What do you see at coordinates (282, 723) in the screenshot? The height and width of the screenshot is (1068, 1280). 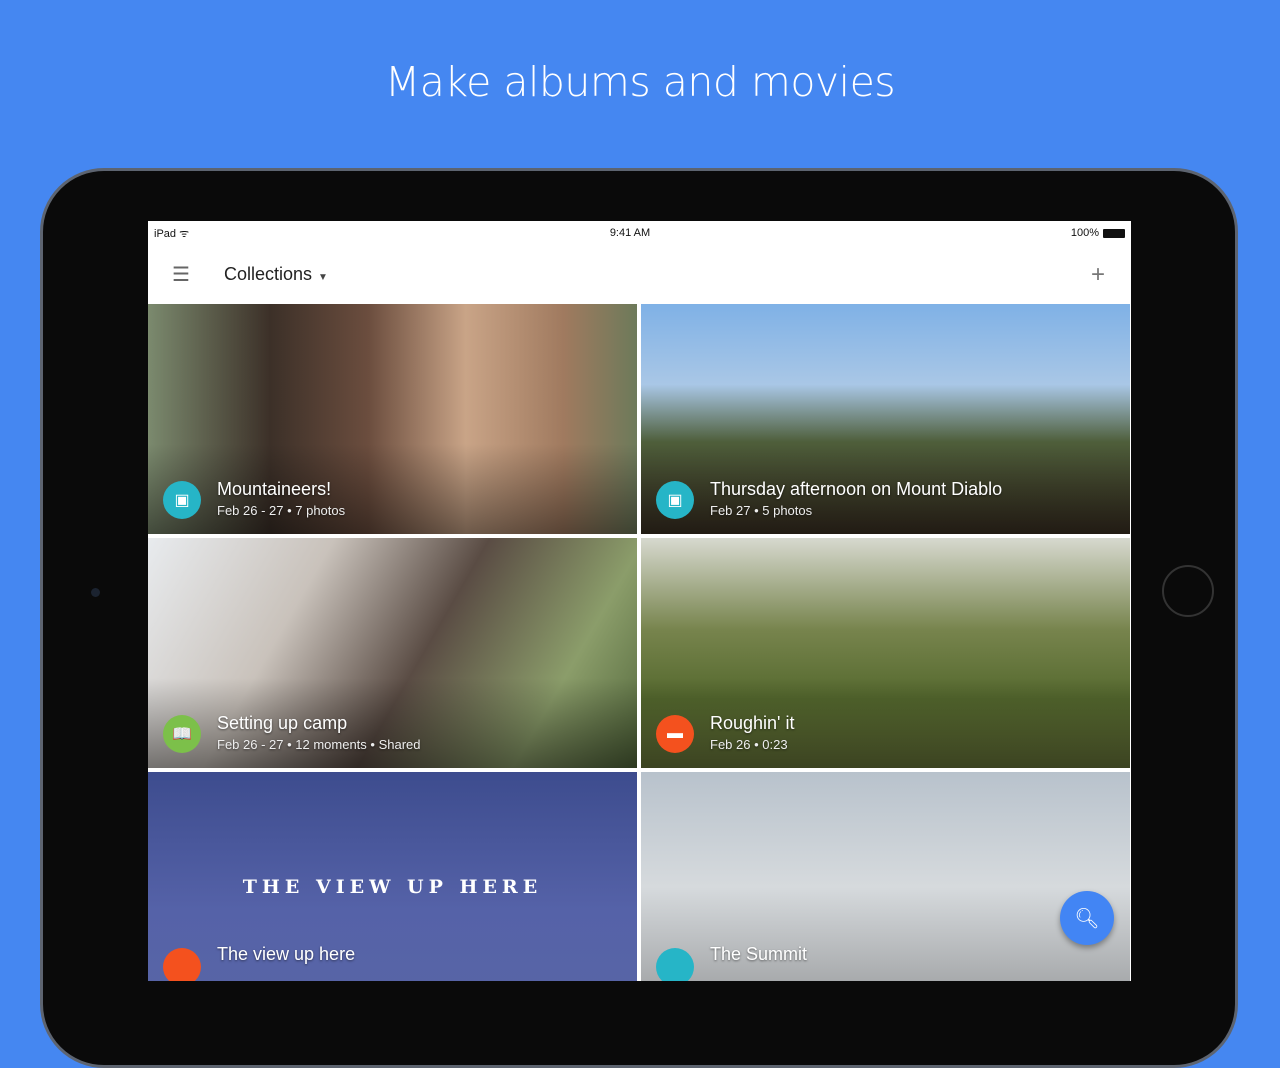 I see `collection-name: Setting up camp` at bounding box center [282, 723].